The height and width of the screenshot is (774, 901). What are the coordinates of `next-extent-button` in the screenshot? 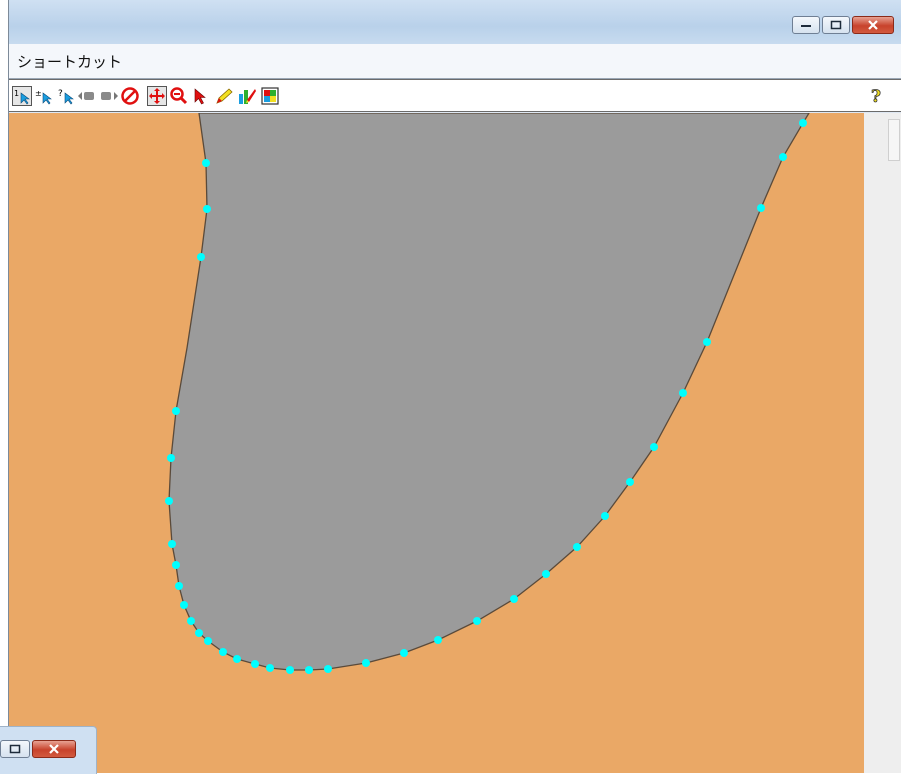 It's located at (109, 96).